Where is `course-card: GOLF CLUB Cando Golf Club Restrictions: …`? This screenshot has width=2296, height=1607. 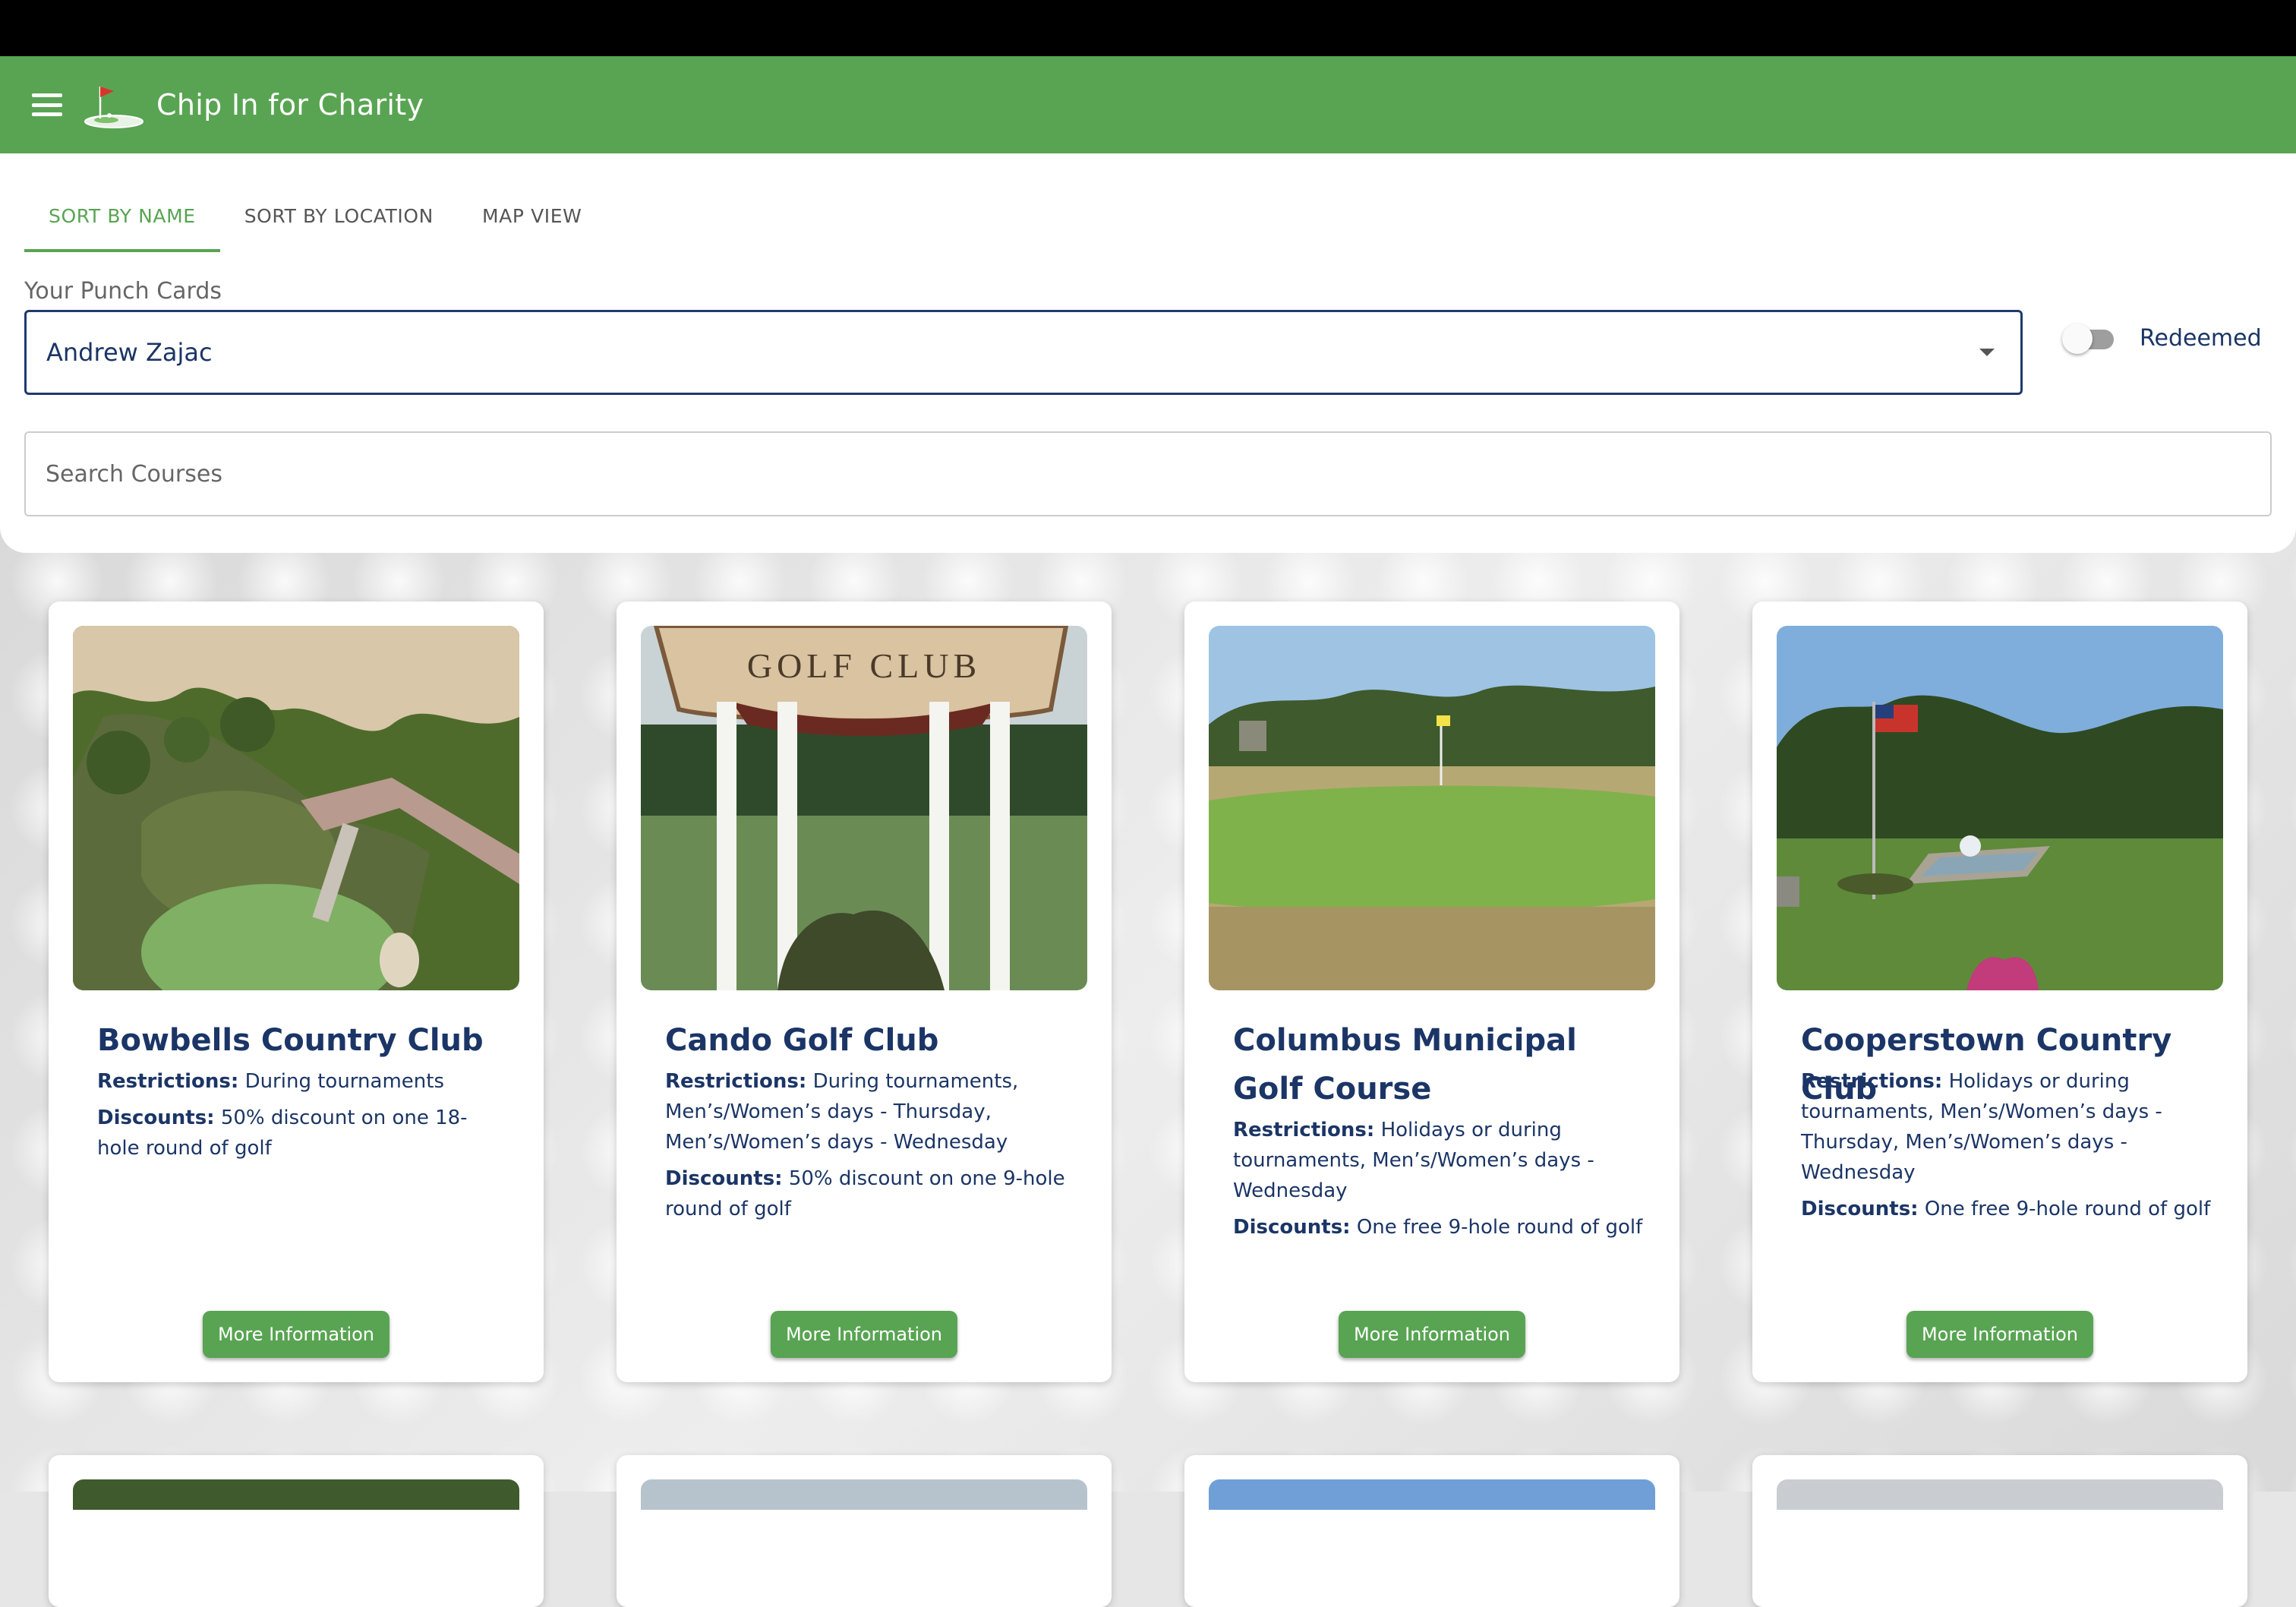 course-card: GOLF CLUB Cando Golf Club Restrictions: … is located at coordinates (865, 992).